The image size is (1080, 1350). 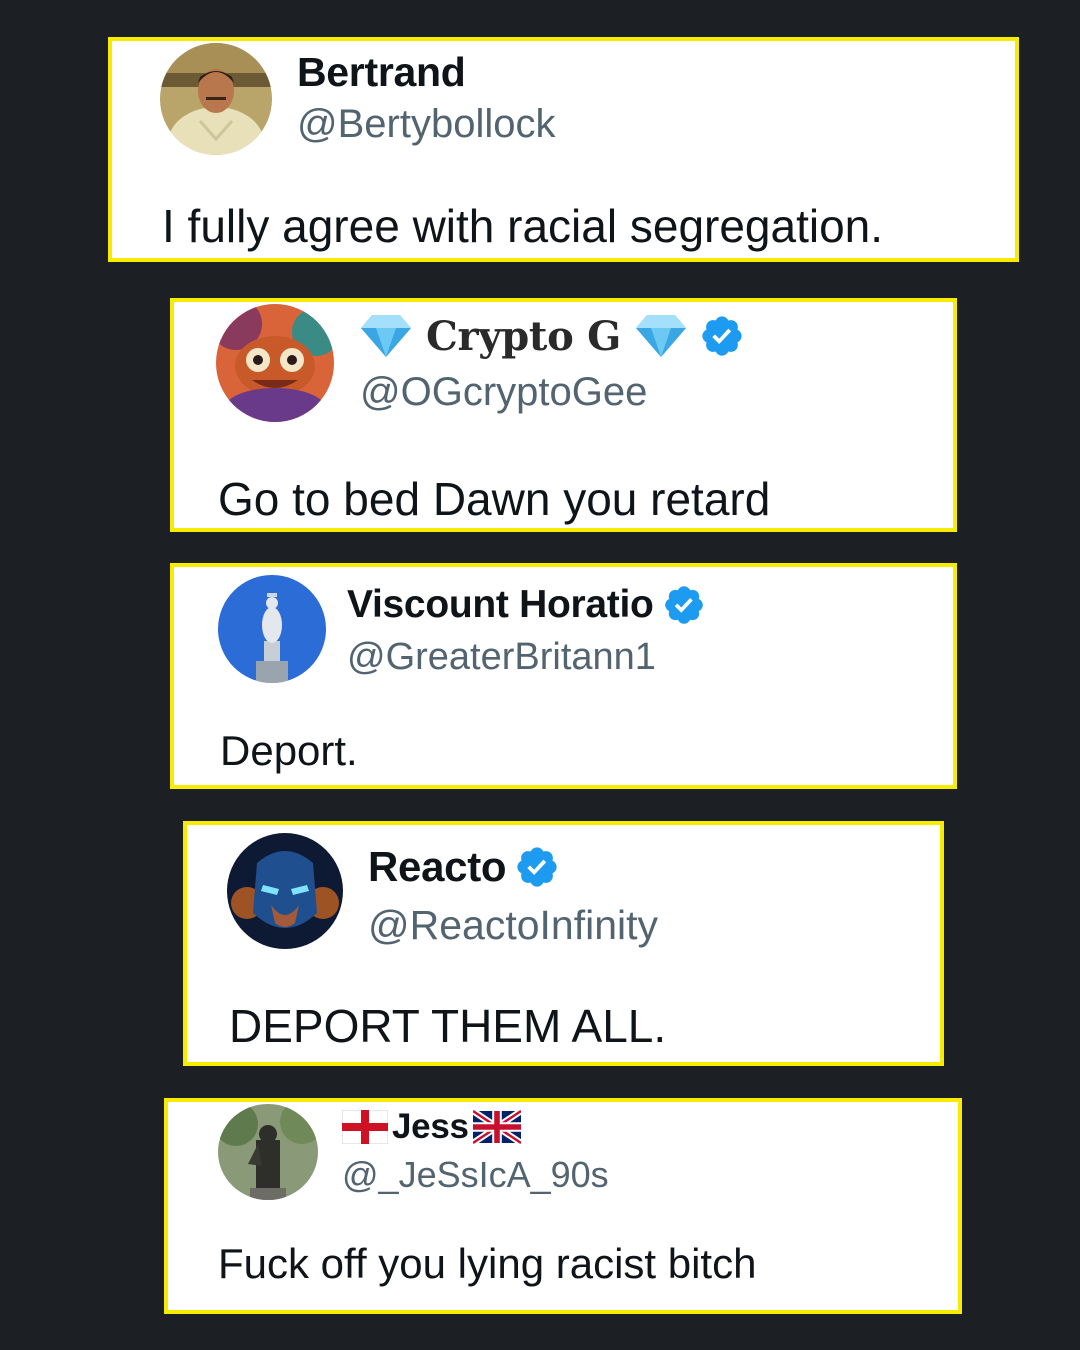 I want to click on tweet-author-handle: @Bertybollock, so click(x=426, y=124).